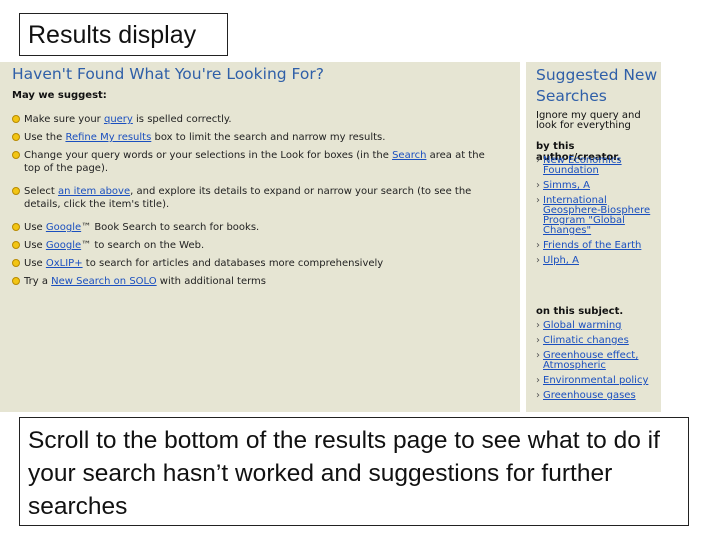 This screenshot has width=720, height=540. I want to click on author-link: Ulph, A, so click(561, 260).